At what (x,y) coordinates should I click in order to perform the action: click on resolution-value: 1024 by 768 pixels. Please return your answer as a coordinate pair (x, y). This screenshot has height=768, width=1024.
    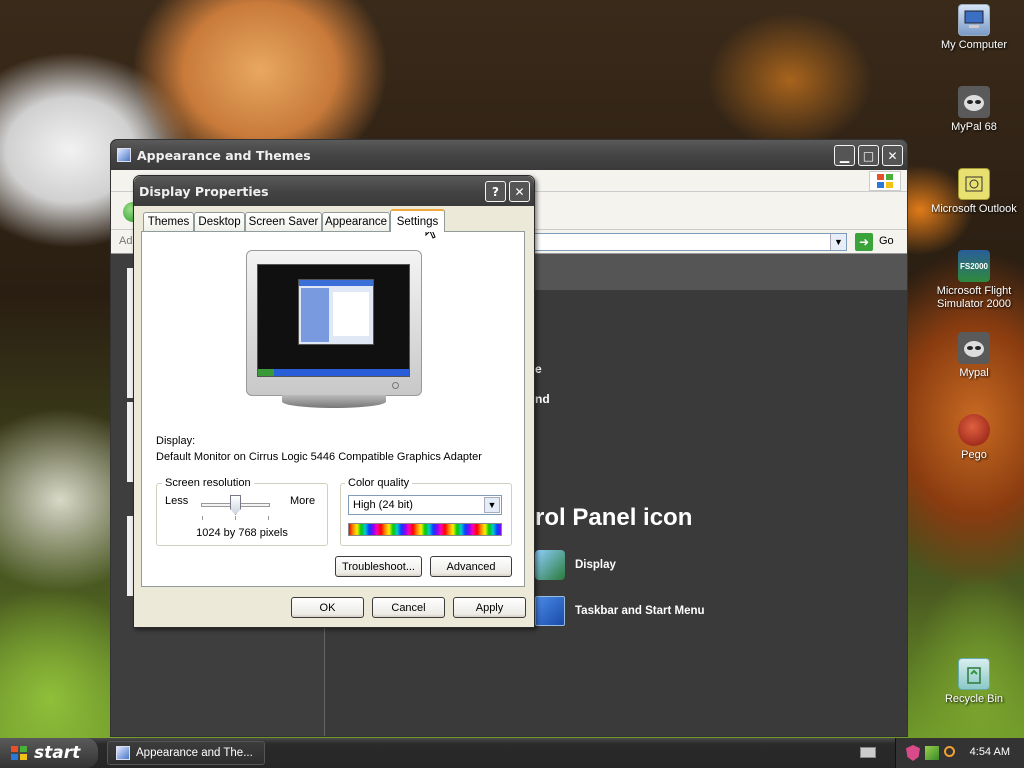
    Looking at the image, I should click on (242, 533).